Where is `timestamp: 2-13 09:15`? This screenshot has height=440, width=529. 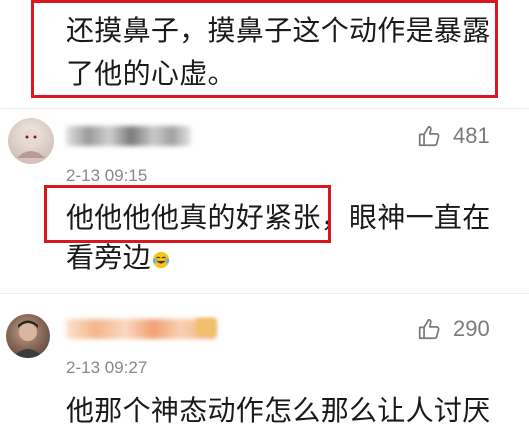 timestamp: 2-13 09:15 is located at coordinates (107, 175).